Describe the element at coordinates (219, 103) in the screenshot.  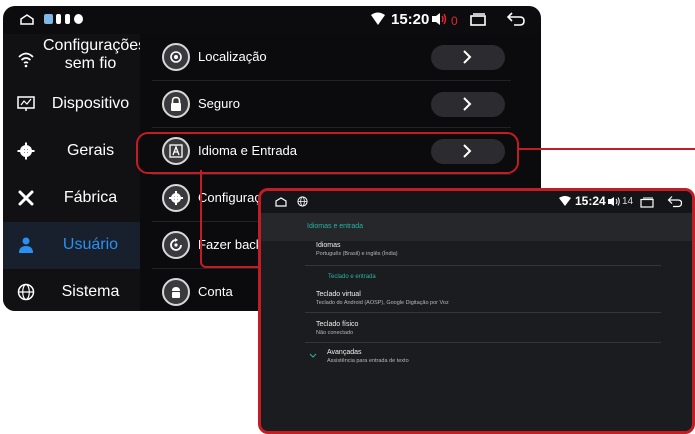
I see `list-item-label: Seguro` at that location.